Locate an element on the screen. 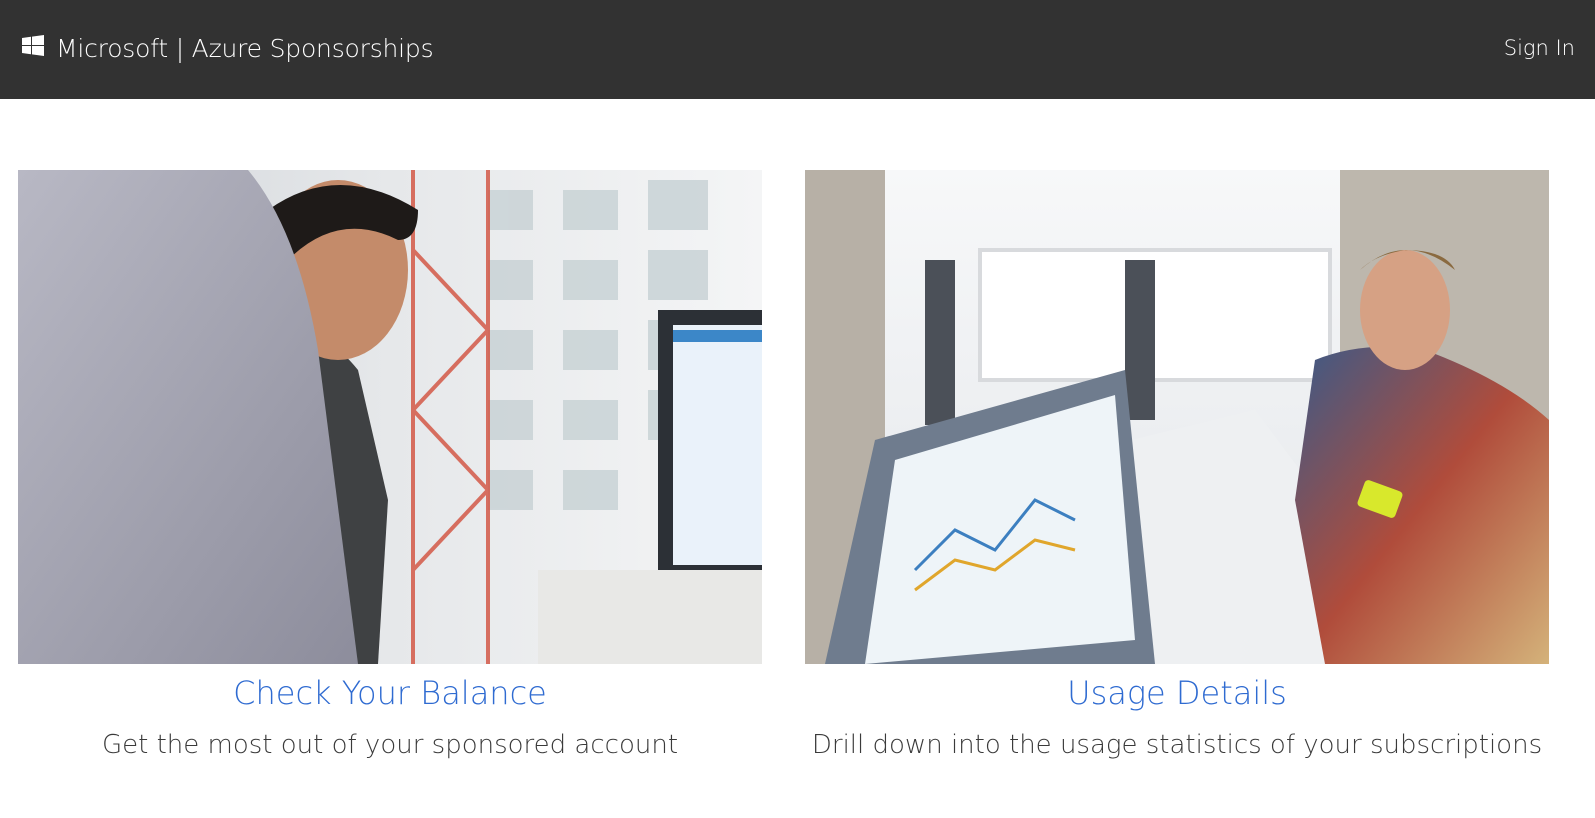  brand-home-link: Microsoft | Azure Sponsorships is located at coordinates (228, 48).